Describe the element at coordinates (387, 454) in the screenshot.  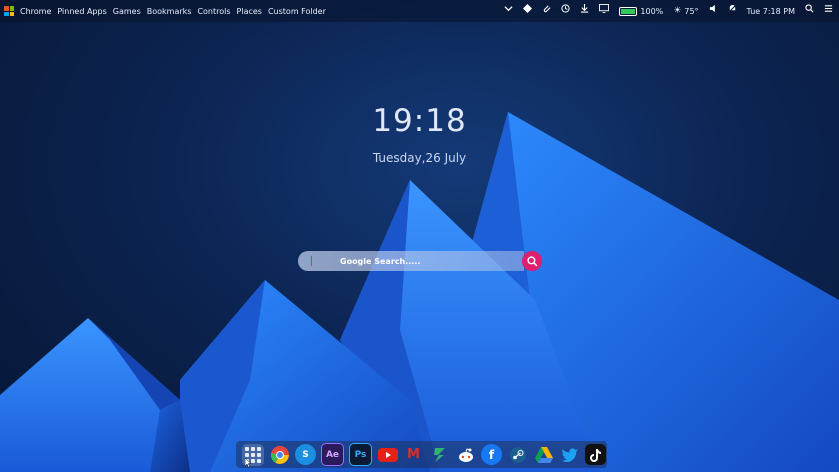
I see `youtube-icon` at that location.